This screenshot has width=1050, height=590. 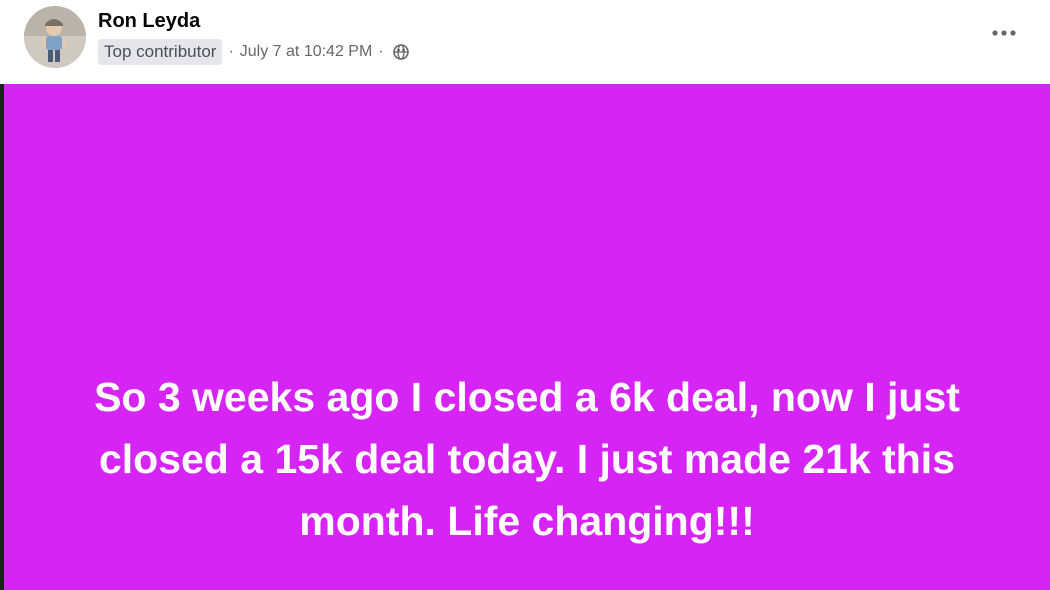 I want to click on avatar, so click(x=55, y=37).